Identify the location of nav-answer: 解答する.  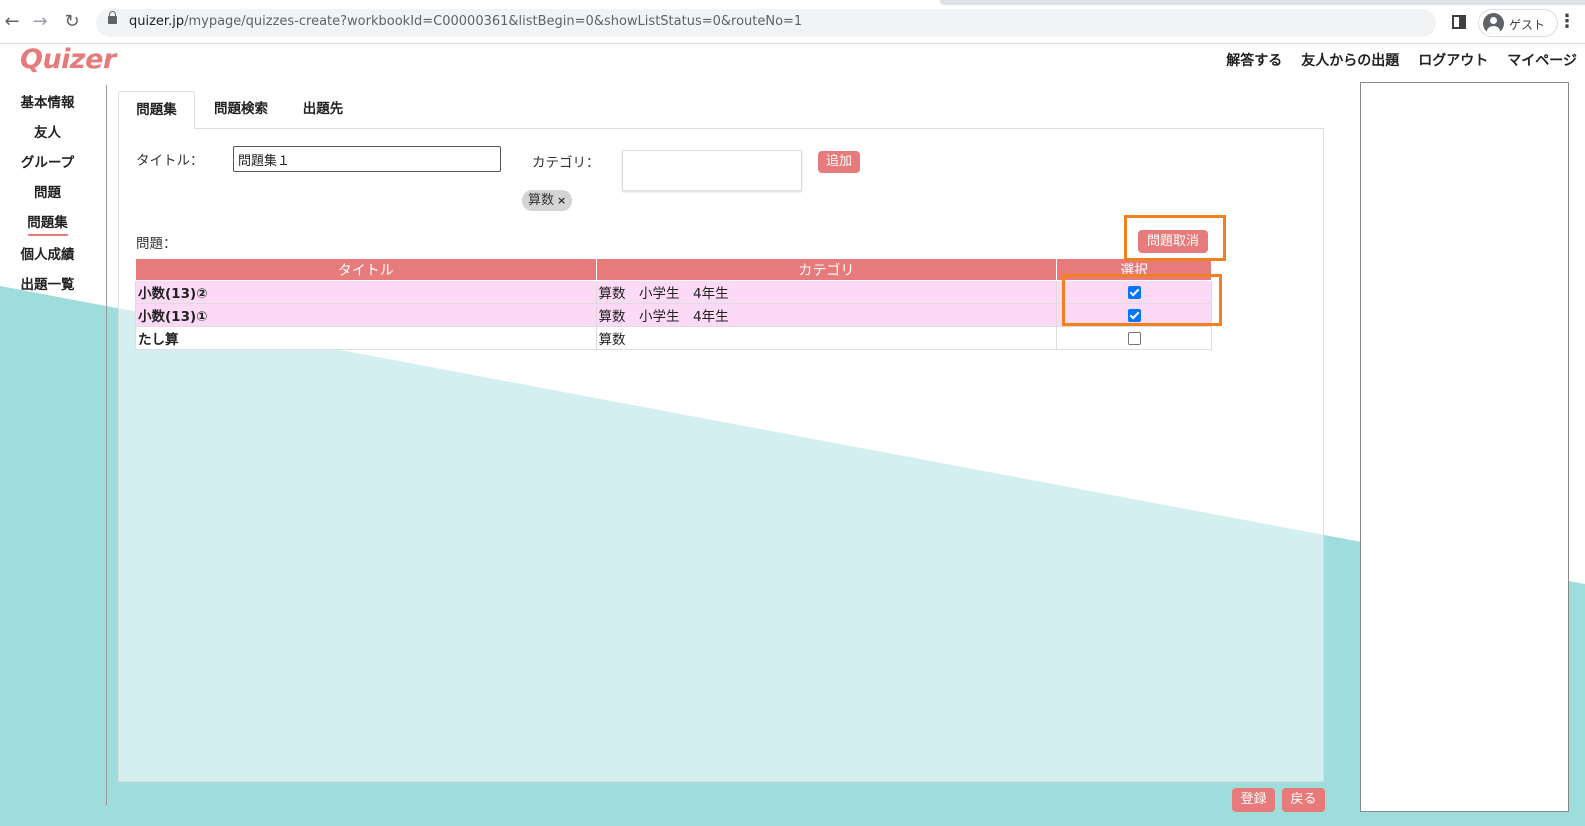
(1254, 60).